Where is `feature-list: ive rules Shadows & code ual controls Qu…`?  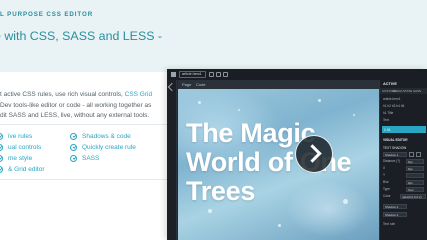
feature-list: ive rules Shadows & code ual controls Qu… is located at coordinates (85, 152).